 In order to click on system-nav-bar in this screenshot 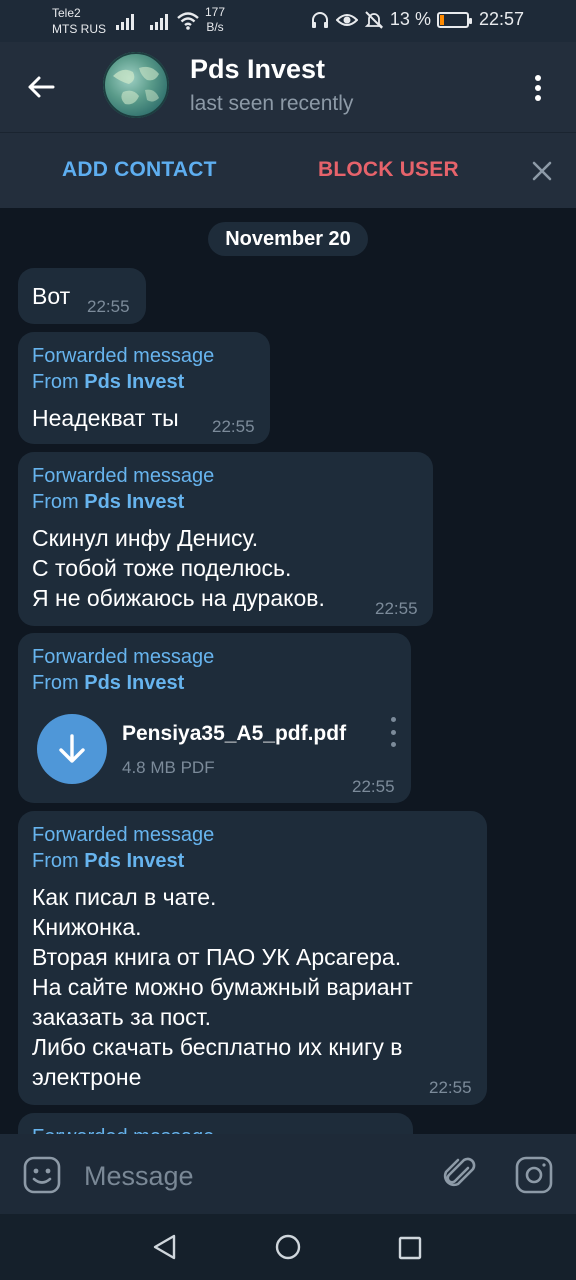, I will do `click(288, 1247)`.